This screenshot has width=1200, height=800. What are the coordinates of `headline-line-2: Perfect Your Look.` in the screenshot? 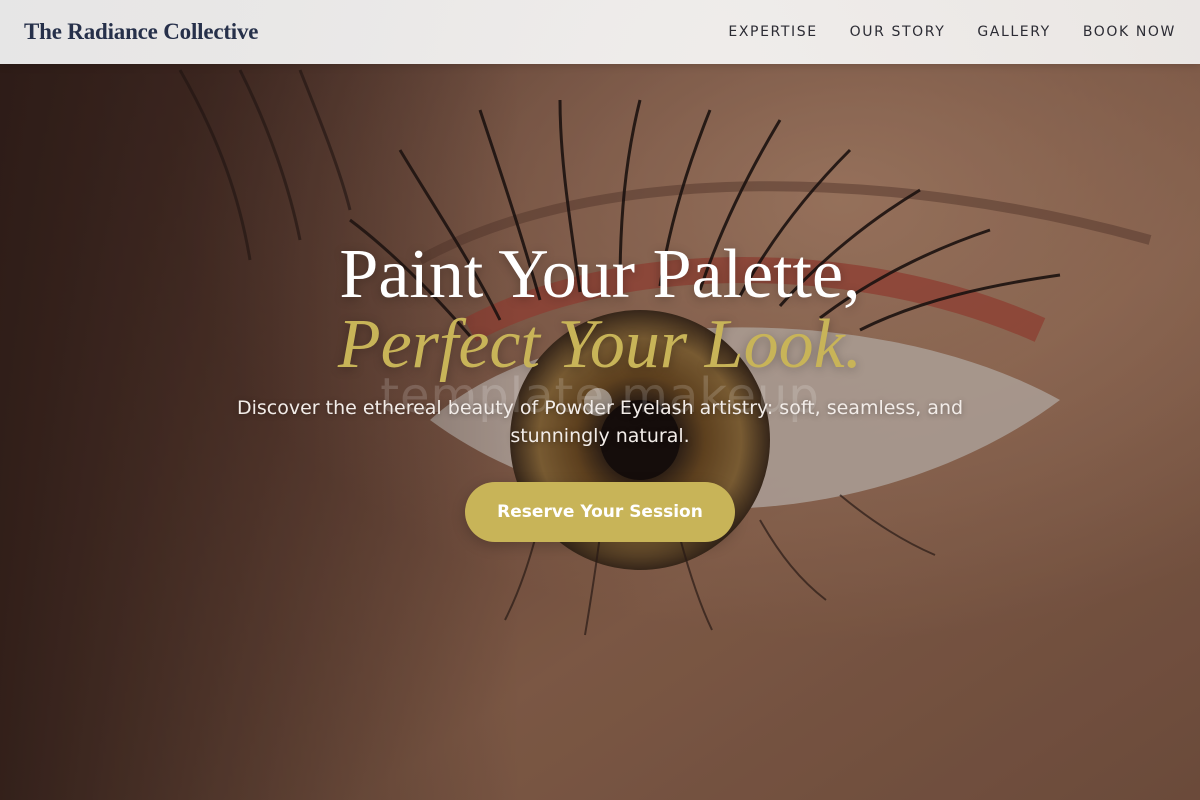 It's located at (600, 344).